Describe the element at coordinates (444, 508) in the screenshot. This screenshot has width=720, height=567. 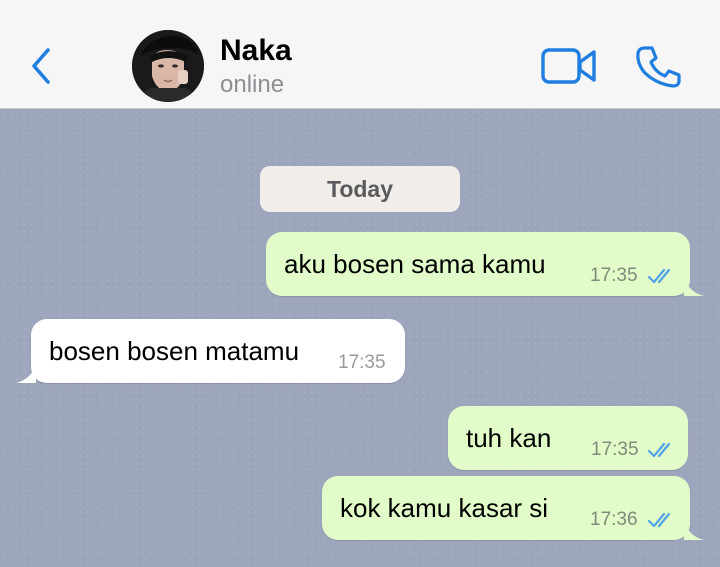
I see `message-text: kok kamu kasar si` at that location.